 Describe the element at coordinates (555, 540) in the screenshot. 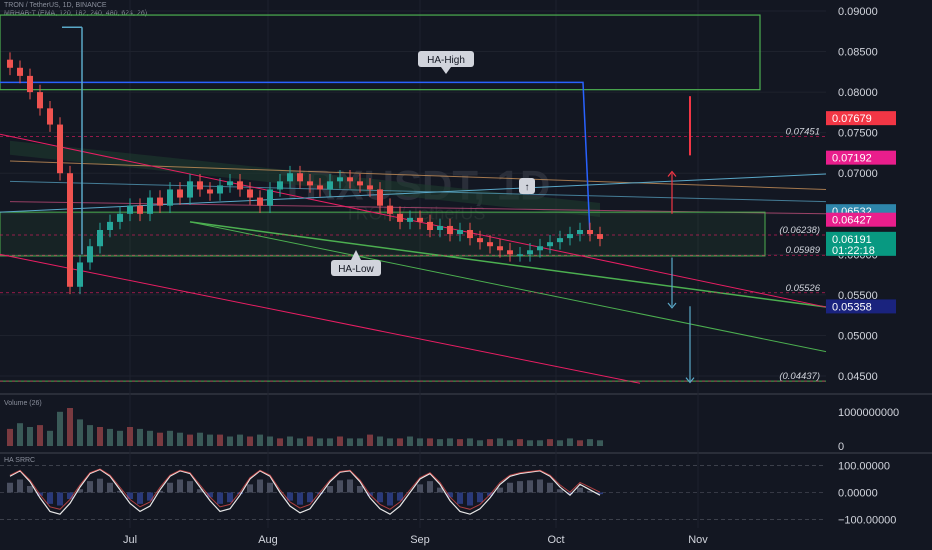

I see `x-tick-label: Oct` at that location.